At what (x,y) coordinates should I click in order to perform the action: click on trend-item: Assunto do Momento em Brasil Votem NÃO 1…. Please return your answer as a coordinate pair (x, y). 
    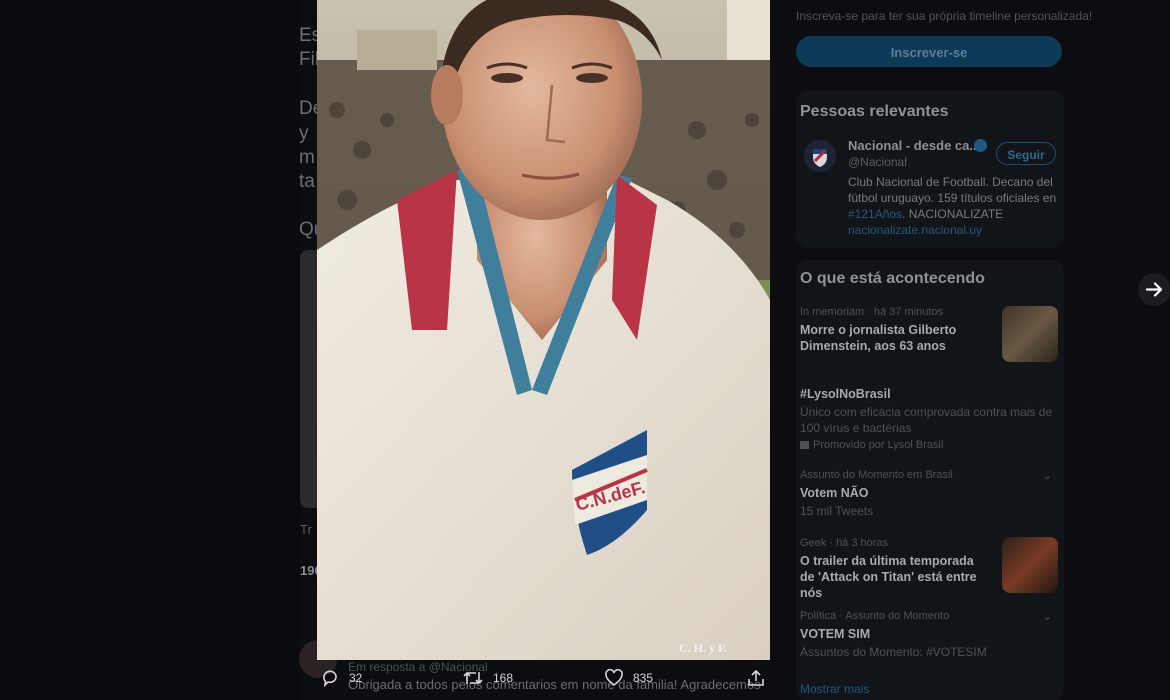
    Looking at the image, I should click on (929, 494).